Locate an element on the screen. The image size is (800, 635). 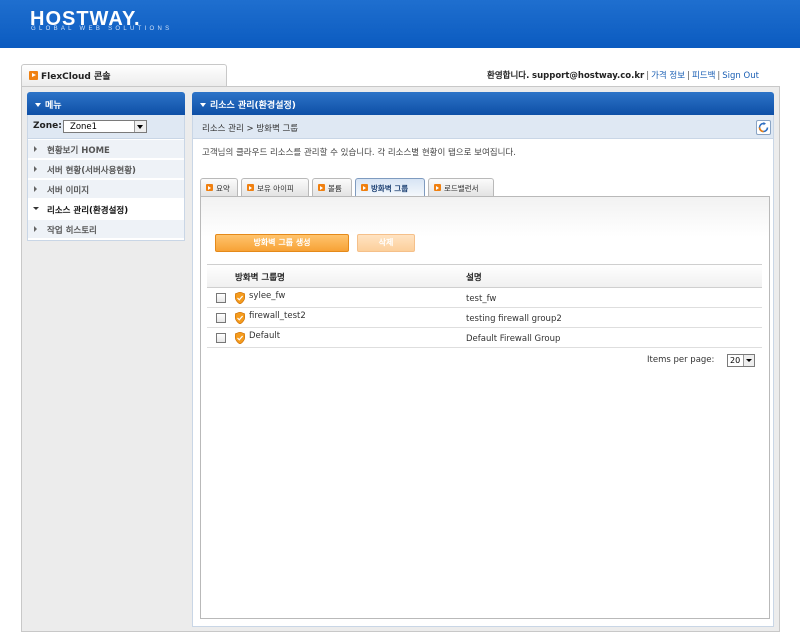
breadcrumb-text: 리소스 관리 > 방화벽 그룹 is located at coordinates (250, 129).